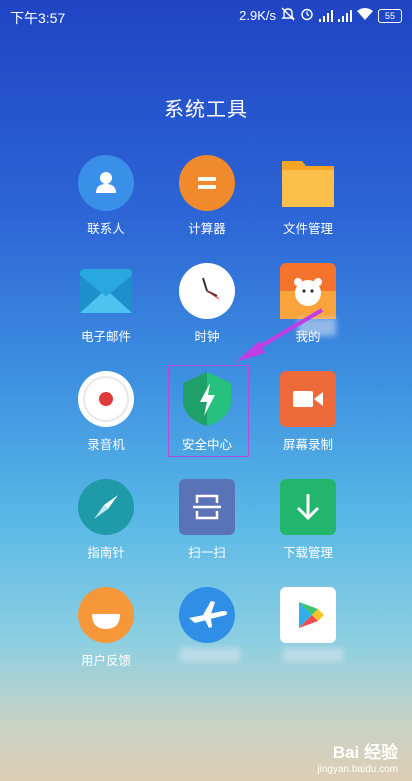  I want to click on watermark-url: jingyan.baidu.com, so click(357, 769).